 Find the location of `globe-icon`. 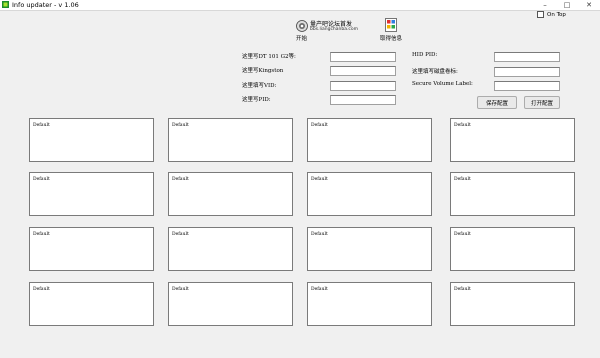

globe-icon is located at coordinates (302, 26).